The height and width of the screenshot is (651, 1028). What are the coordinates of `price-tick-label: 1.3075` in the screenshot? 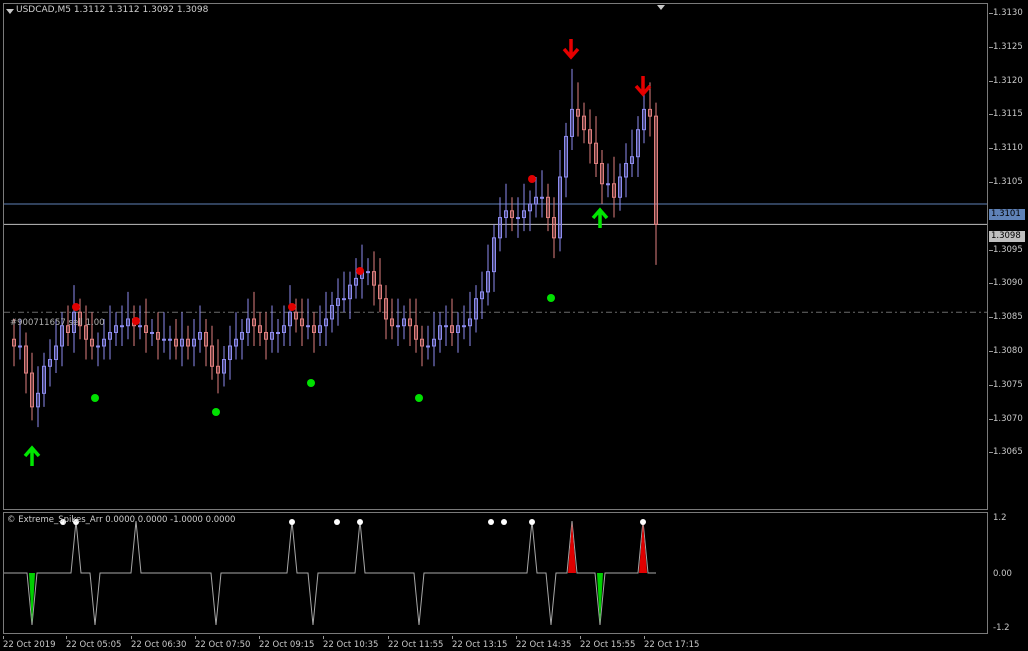 It's located at (1008, 384).